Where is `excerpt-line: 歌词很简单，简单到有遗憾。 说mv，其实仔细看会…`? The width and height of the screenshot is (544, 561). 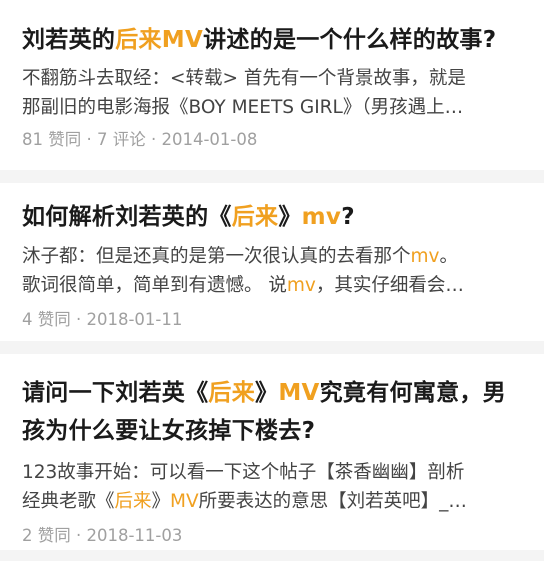 excerpt-line: 歌词很简单，简单到有遗憾。 说mv，其实仔细看会… is located at coordinates (272, 285).